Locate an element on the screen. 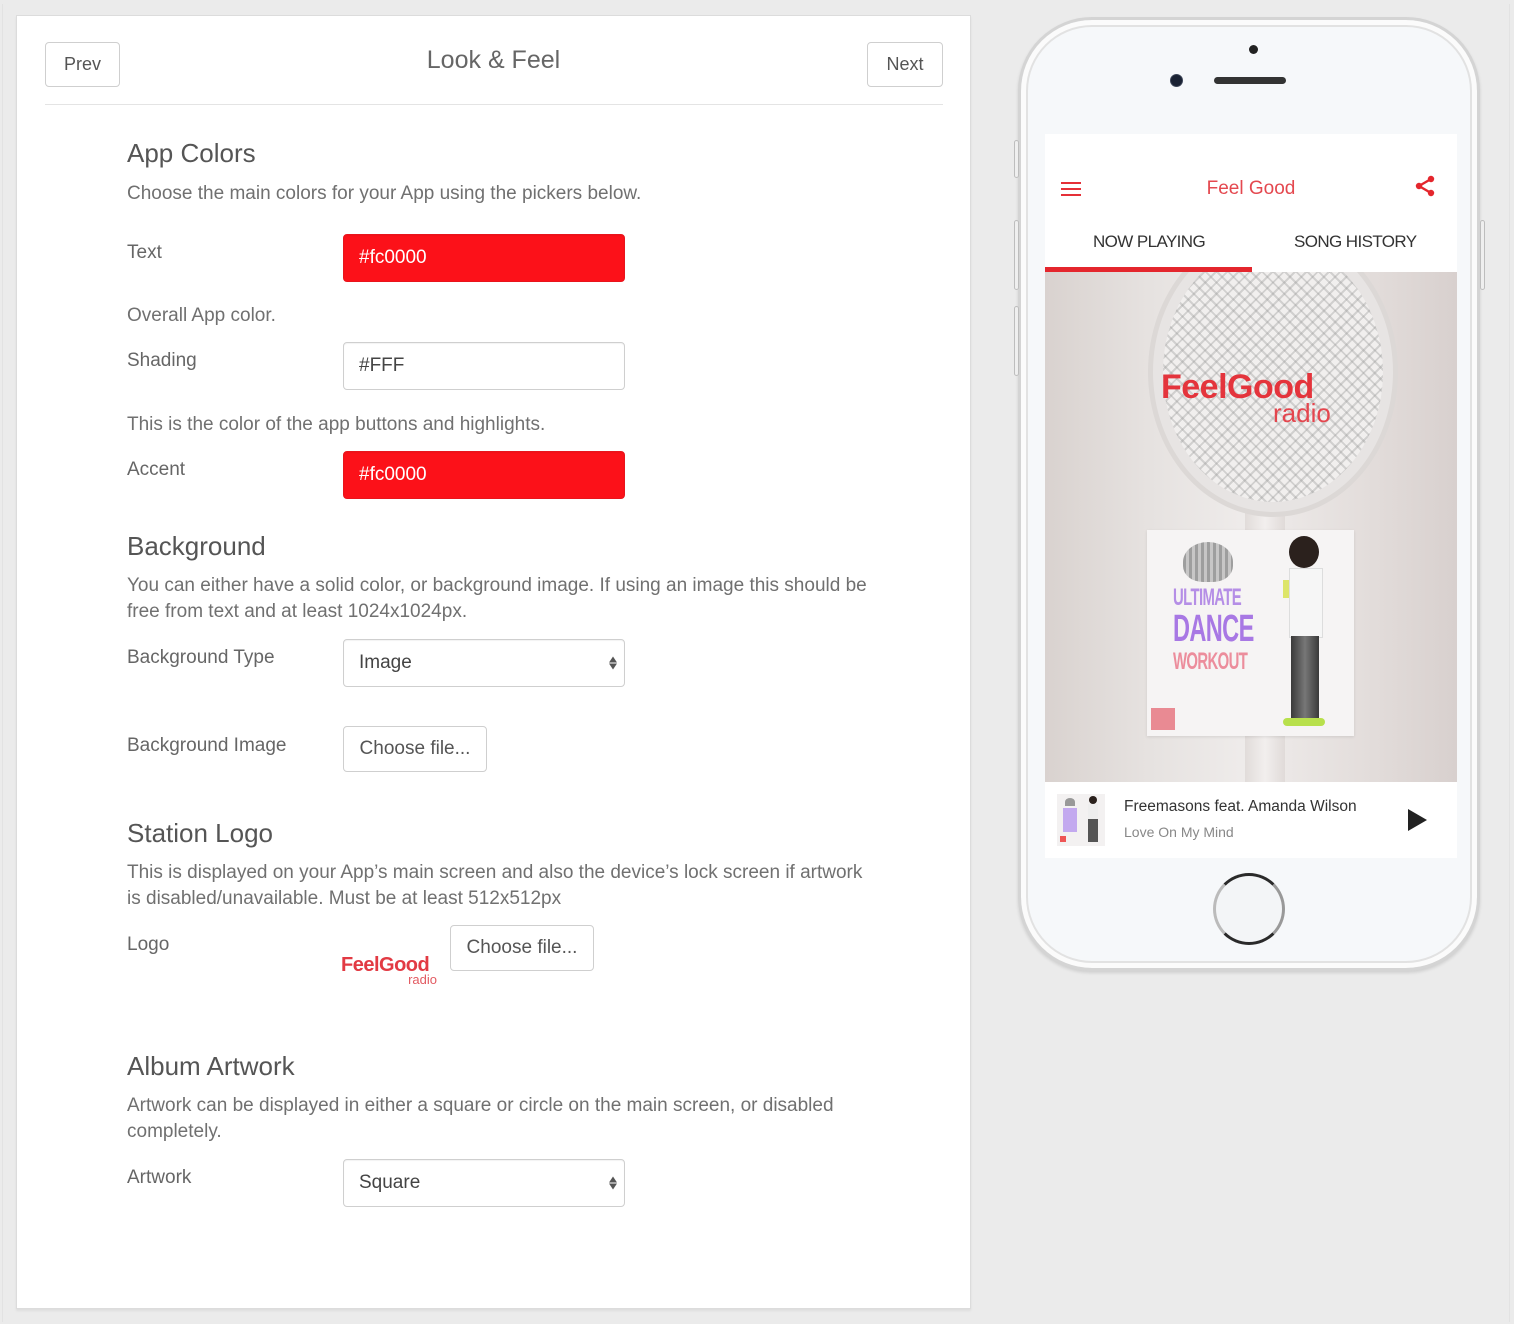 This screenshot has width=1514, height=1324. album-art-line: DANCE is located at coordinates (1213, 629).